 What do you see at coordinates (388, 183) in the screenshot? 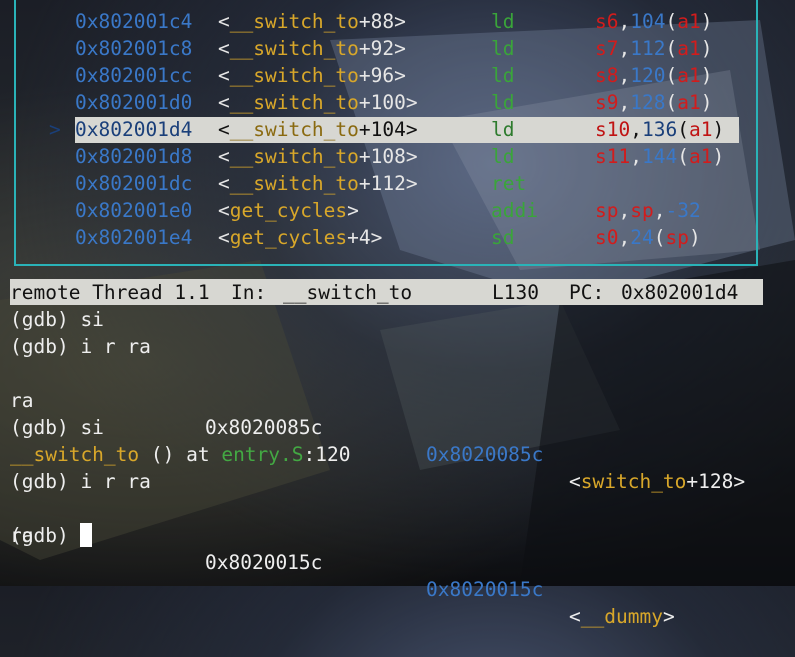
I see `symbol-offset: +112>` at bounding box center [388, 183].